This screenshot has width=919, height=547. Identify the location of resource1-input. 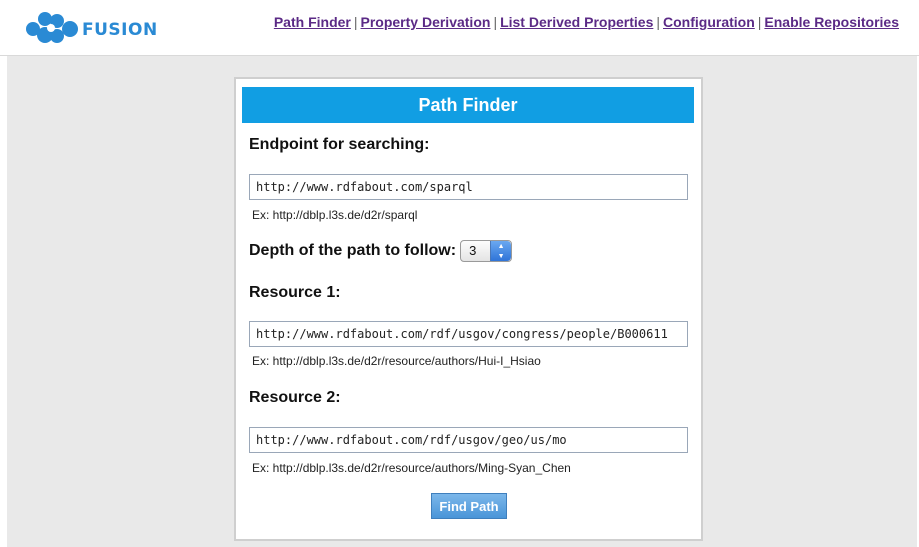
(468, 334).